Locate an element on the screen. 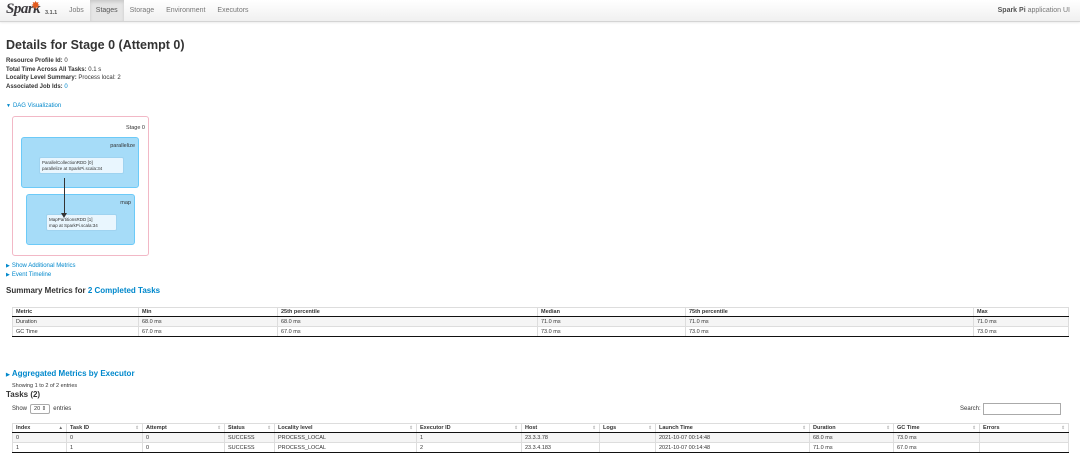 The image size is (1080, 470). caret-down-icon: ▼ is located at coordinates (8, 106).